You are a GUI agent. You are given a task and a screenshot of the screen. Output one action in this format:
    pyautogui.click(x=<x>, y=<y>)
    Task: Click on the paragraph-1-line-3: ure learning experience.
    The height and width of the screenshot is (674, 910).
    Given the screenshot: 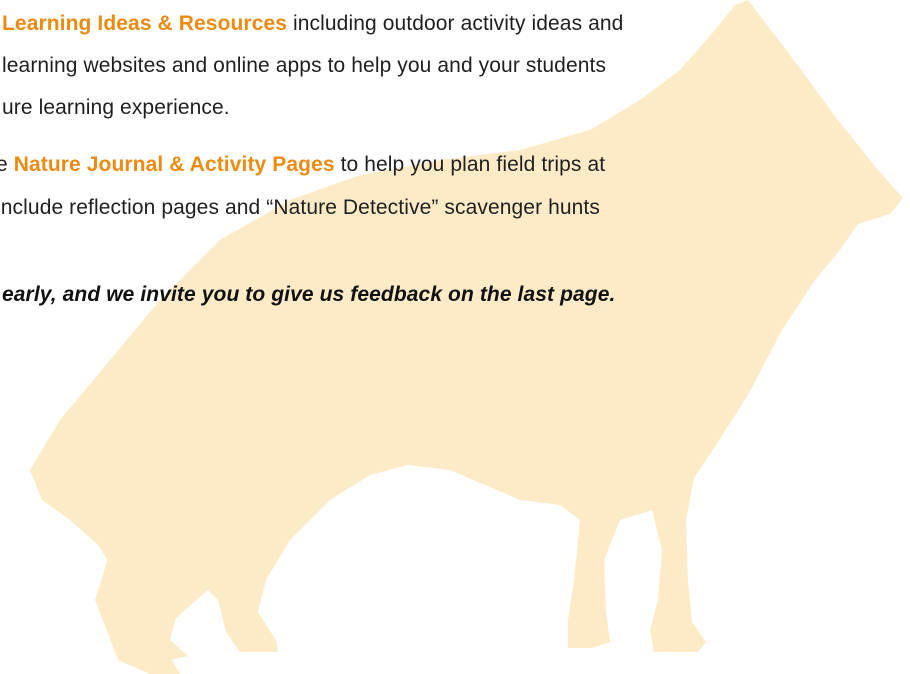 What is the action you would take?
    pyautogui.click(x=116, y=107)
    